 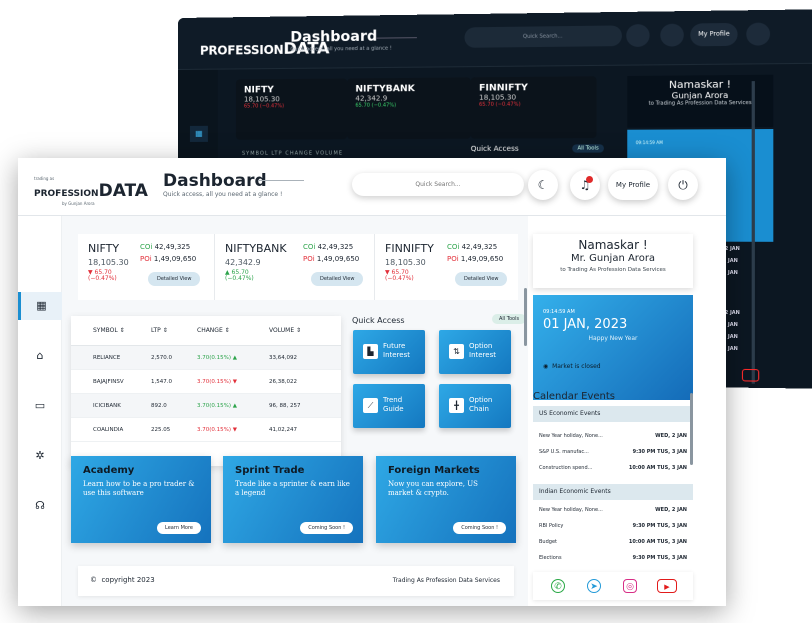 I want to click on col-volume: VOLUME ⇕, so click(x=296, y=330).